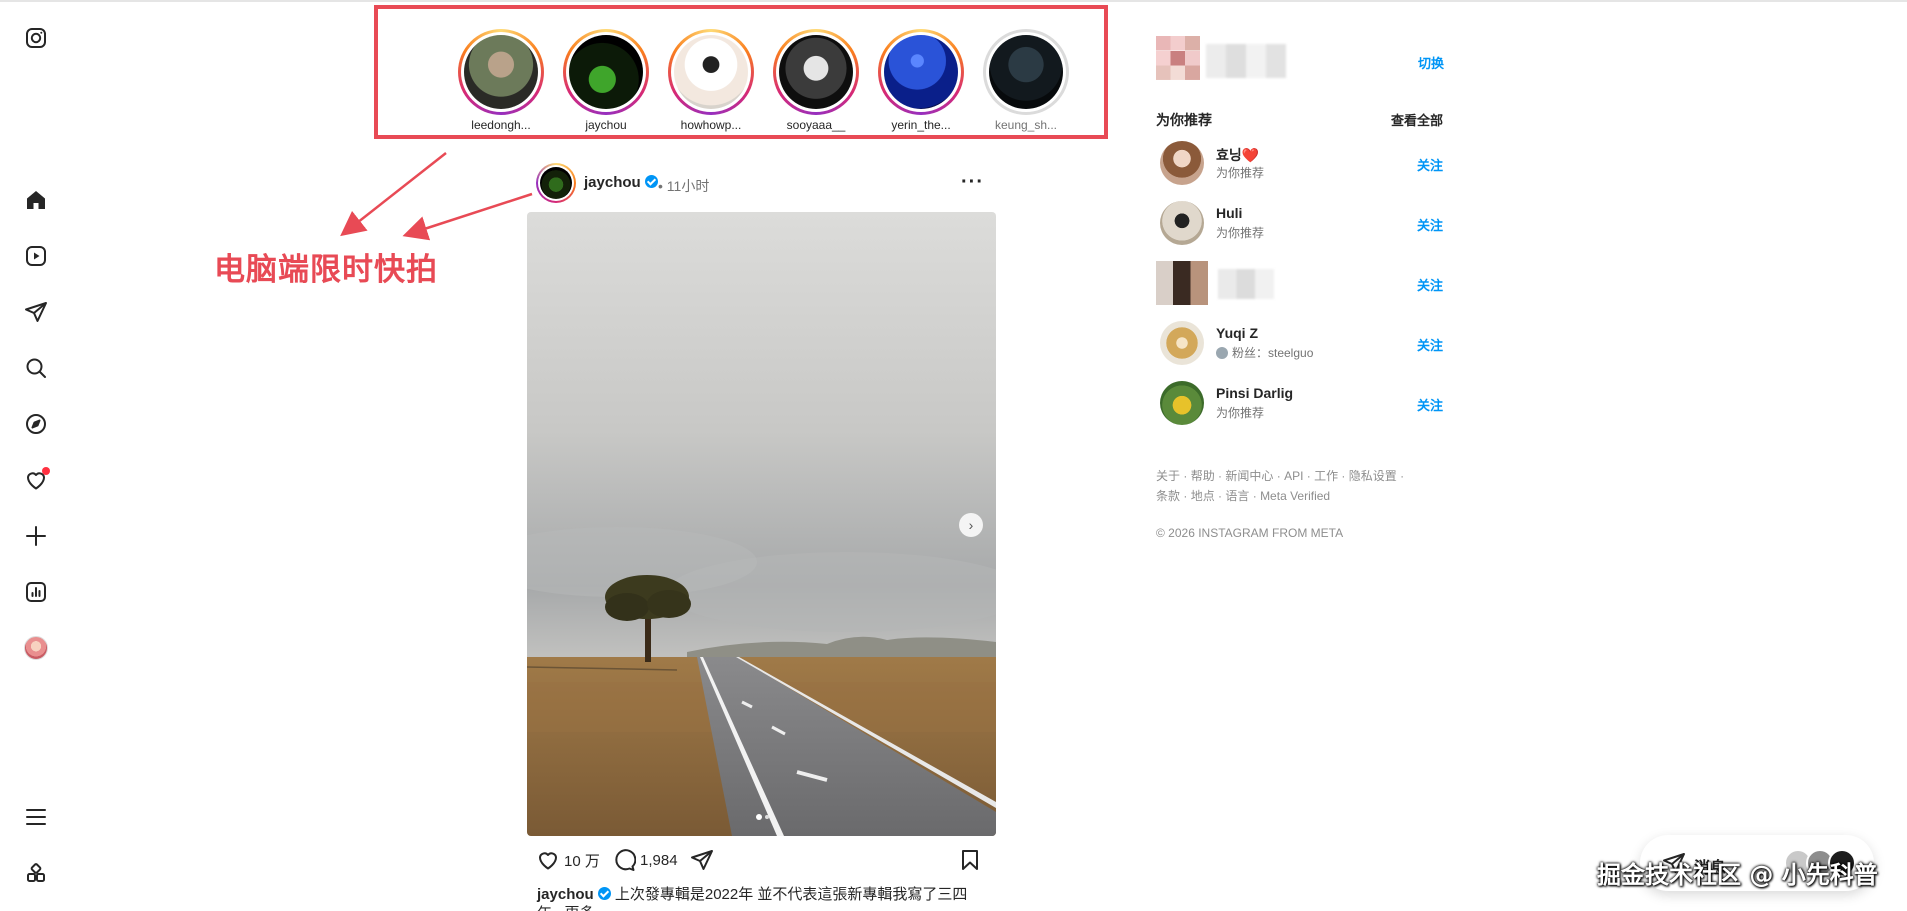 This screenshot has height=911, width=1907. I want to click on heart-icon, so click(548, 861).